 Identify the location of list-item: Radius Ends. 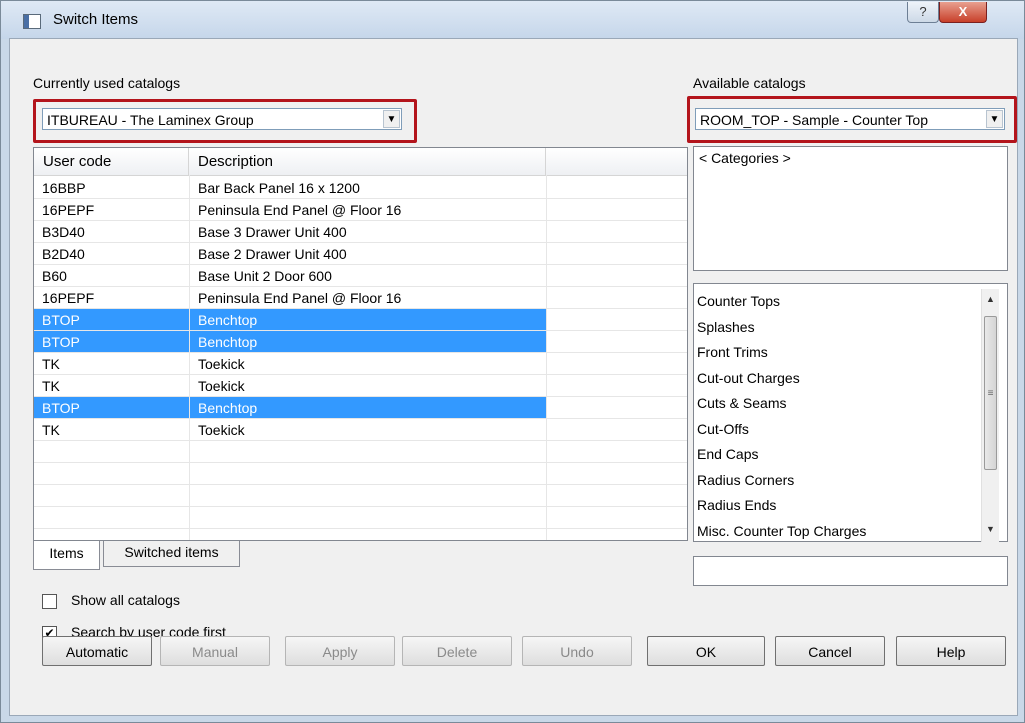
(736, 505).